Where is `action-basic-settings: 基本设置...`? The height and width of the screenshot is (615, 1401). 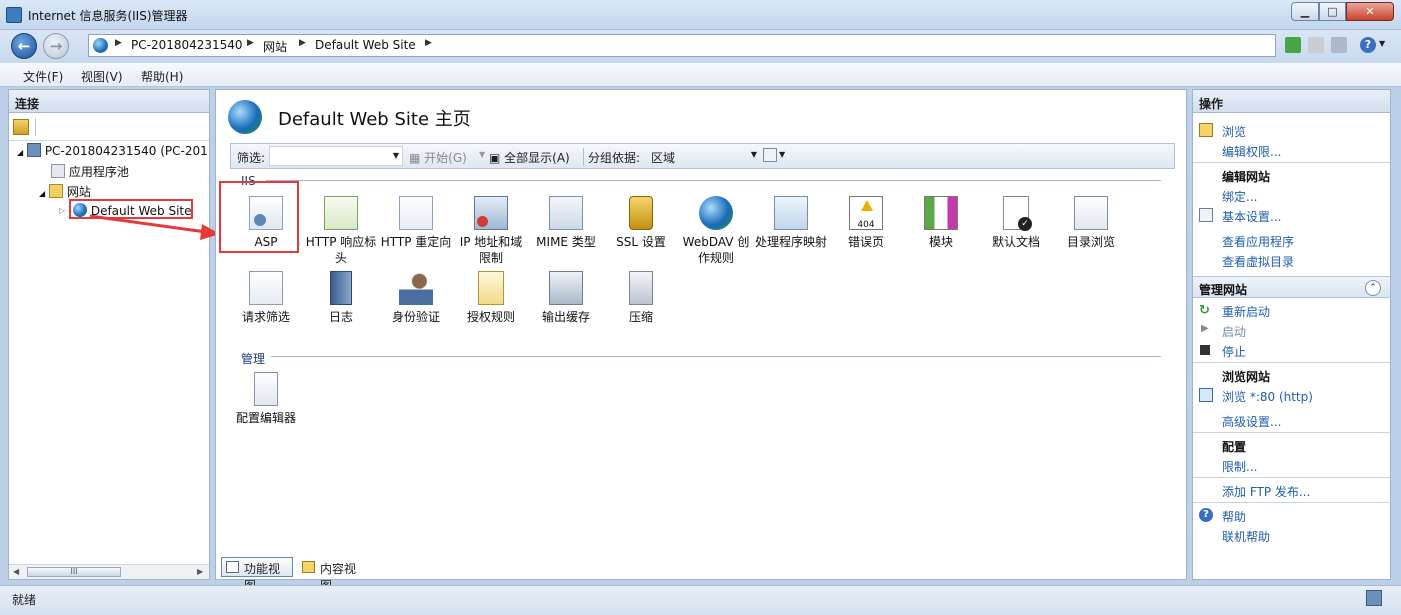
action-basic-settings: 基本设置... is located at coordinates (1251, 216).